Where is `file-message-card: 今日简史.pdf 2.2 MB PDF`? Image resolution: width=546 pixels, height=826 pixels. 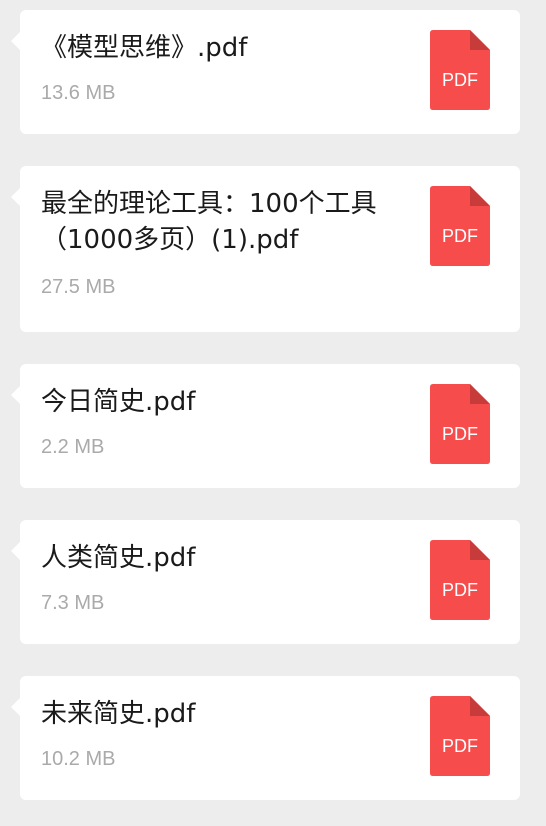
file-message-card: 今日简史.pdf 2.2 MB PDF is located at coordinates (265, 426).